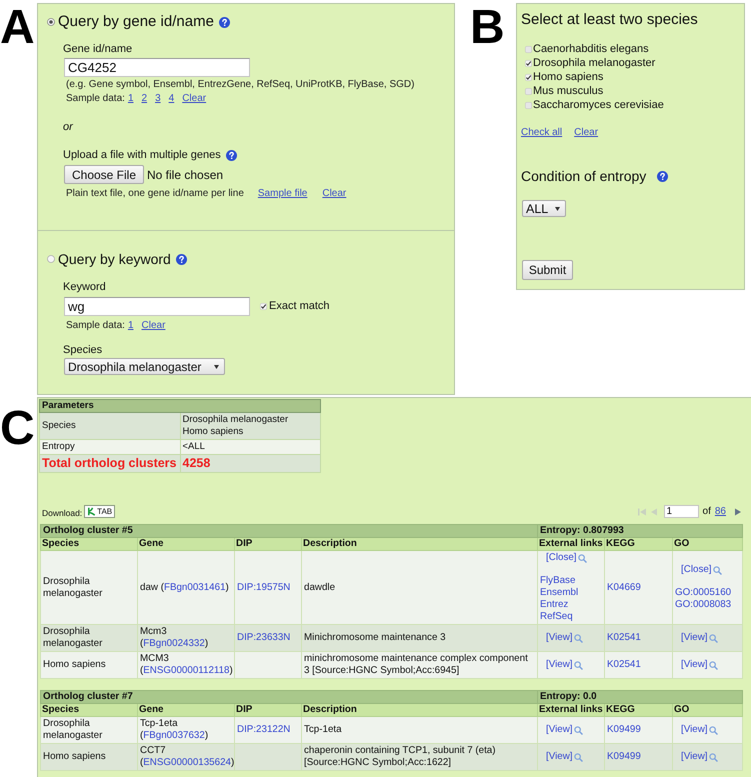  What do you see at coordinates (420, 757) in the screenshot?
I see `description-cell: chaperonin containing TCP1, subunit 7 (eta) [Source:HGNC Symbol;Acc:1622]` at bounding box center [420, 757].